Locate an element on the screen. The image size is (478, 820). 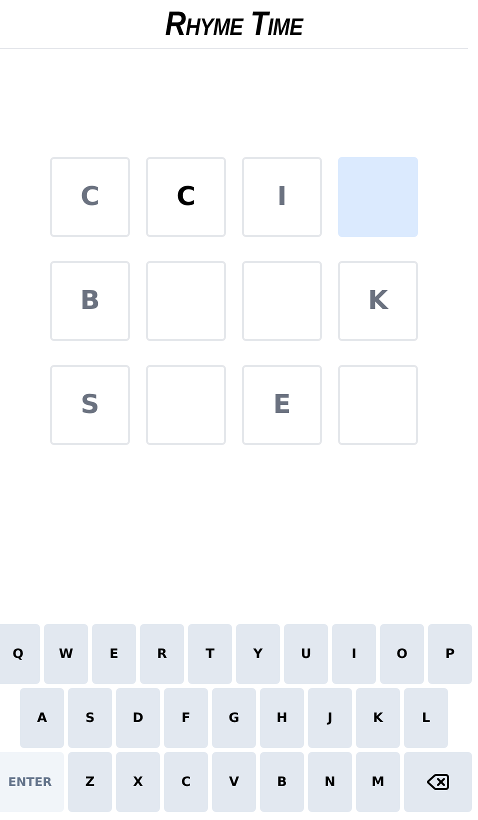
key: B is located at coordinates (282, 782).